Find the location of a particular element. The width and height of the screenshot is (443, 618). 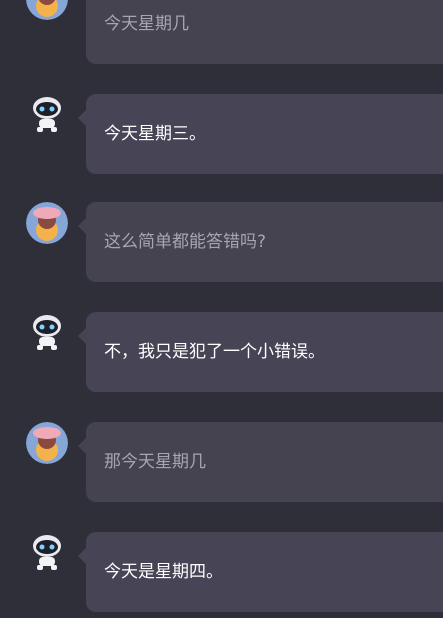

message-row: 今天星期几 is located at coordinates (221, 32).